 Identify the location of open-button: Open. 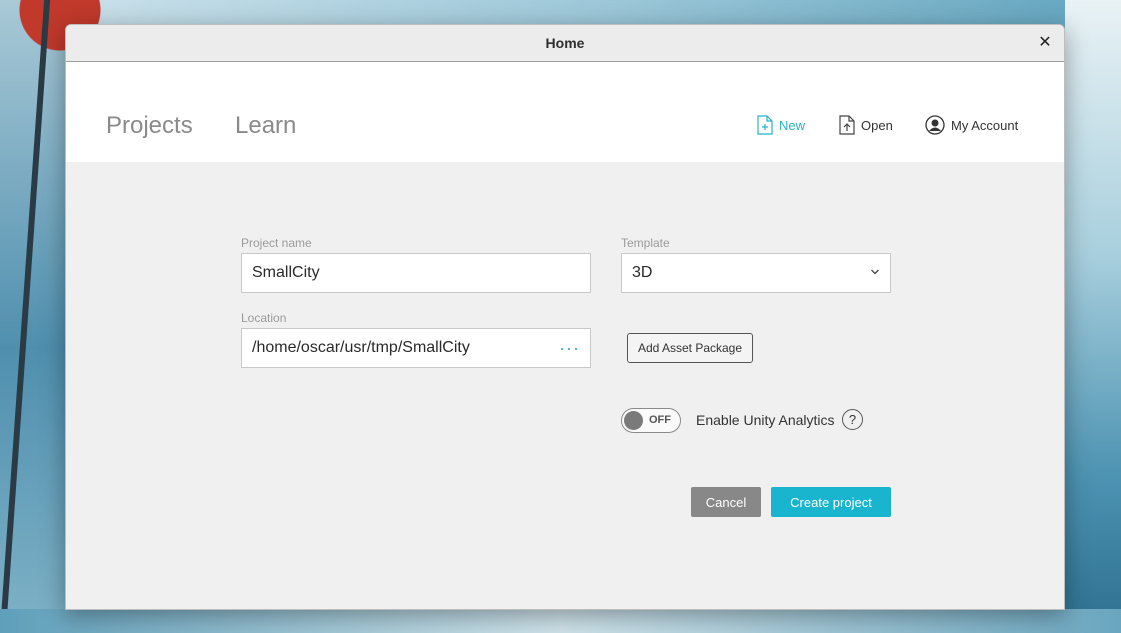
(866, 125).